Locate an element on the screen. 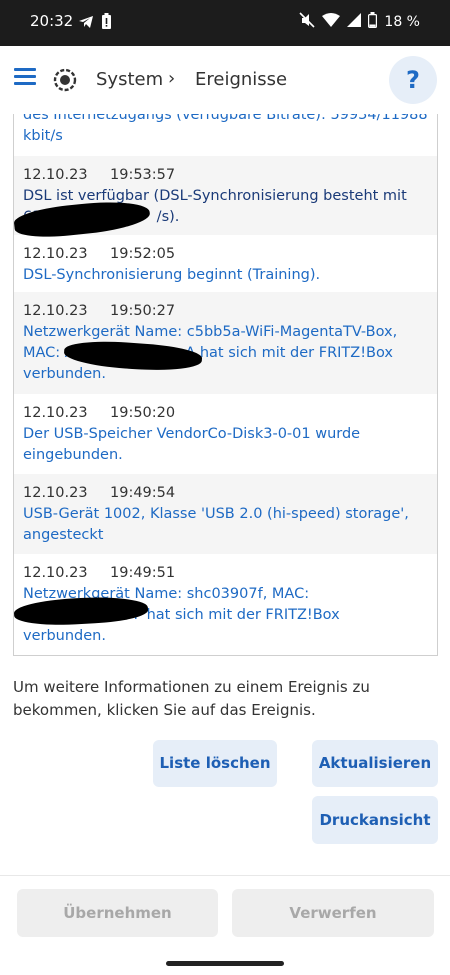 This screenshot has height=975, width=450. breadcrumb-system: System is located at coordinates (129, 79).